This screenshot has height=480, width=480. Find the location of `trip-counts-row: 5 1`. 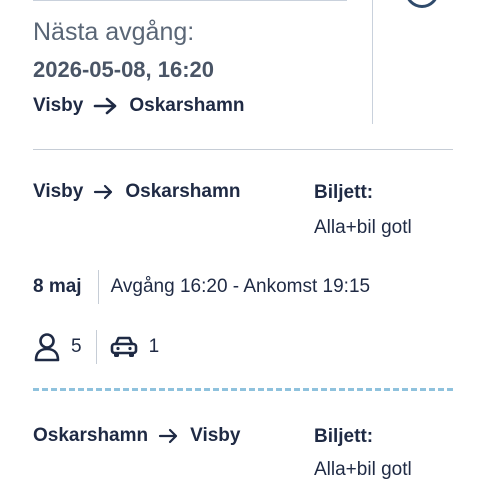

trip-counts-row: 5 1 is located at coordinates (96, 347).